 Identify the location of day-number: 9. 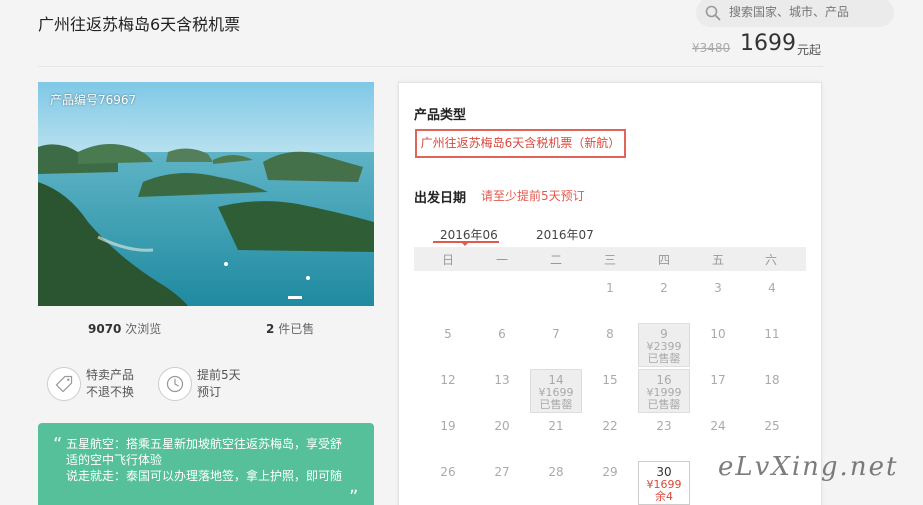
(664, 334).